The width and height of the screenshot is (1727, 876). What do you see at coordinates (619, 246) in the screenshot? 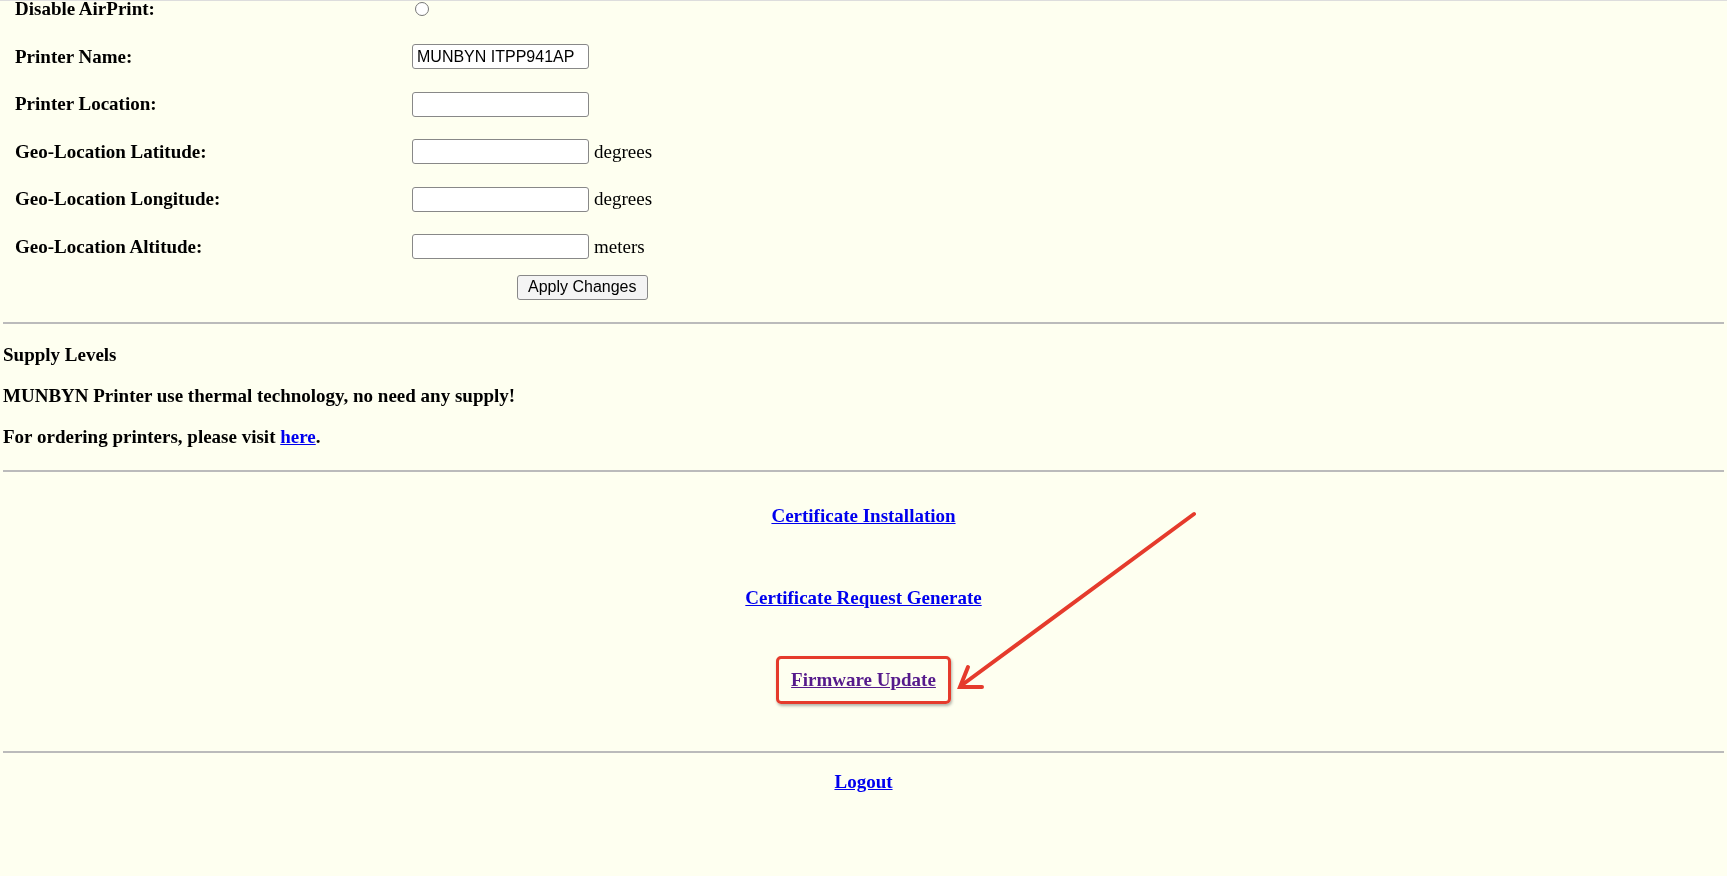
I see `unit-label: meters` at bounding box center [619, 246].